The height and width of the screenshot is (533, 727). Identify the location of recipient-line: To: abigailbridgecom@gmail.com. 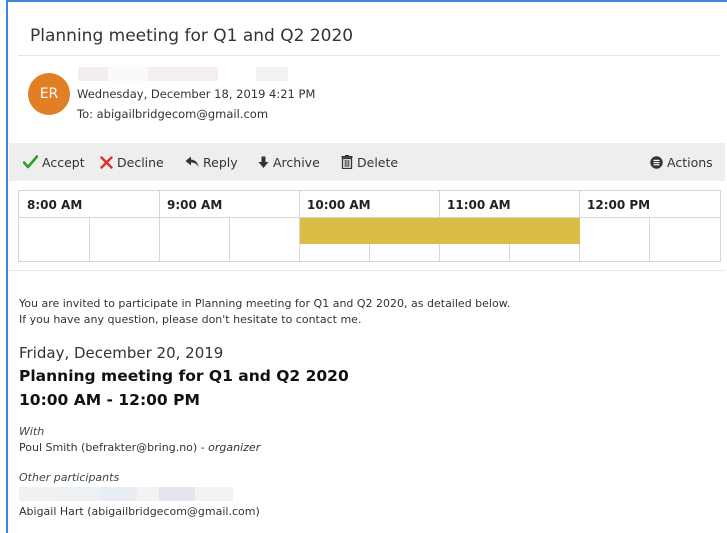
(173, 114).